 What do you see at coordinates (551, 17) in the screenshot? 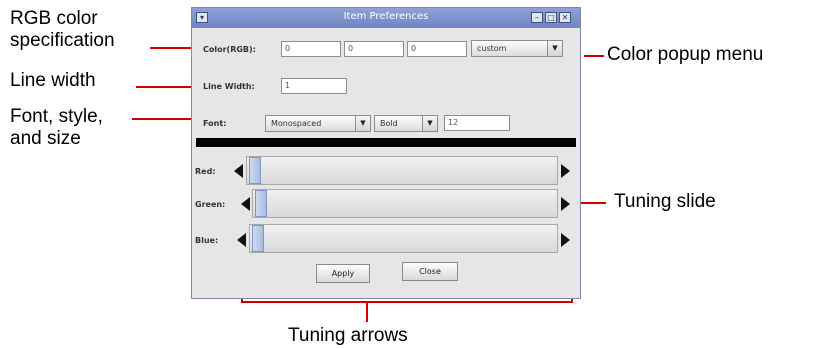
I see `maximize-button: □` at bounding box center [551, 17].